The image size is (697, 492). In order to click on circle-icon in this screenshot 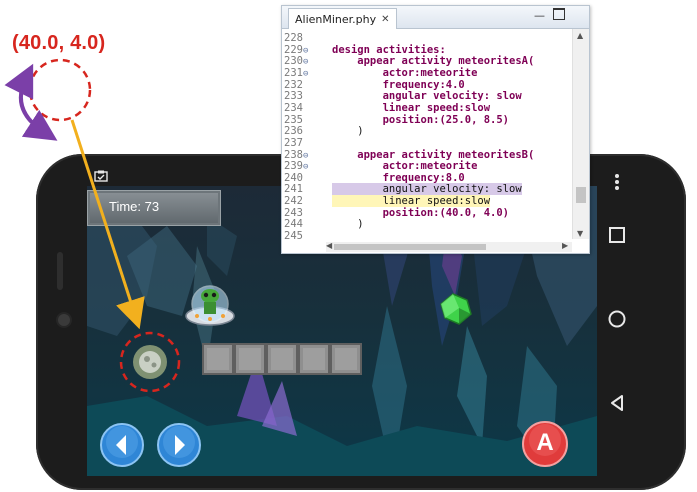, I will do `click(617, 319)`.